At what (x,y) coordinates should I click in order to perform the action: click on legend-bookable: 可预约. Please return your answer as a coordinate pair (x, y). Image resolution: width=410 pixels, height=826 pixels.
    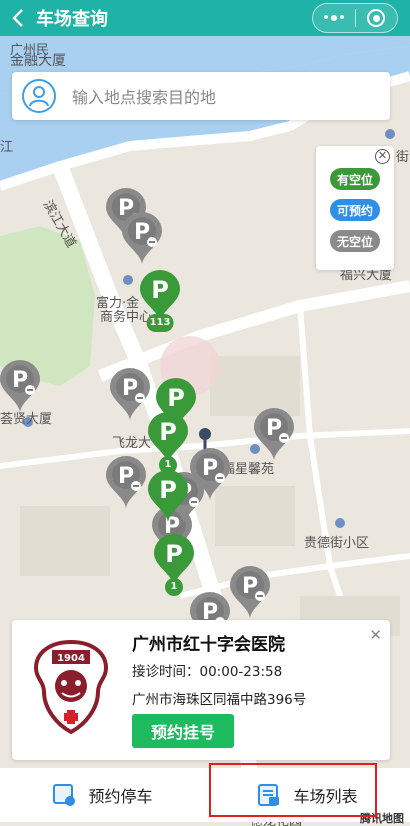
    Looking at the image, I should click on (355, 210).